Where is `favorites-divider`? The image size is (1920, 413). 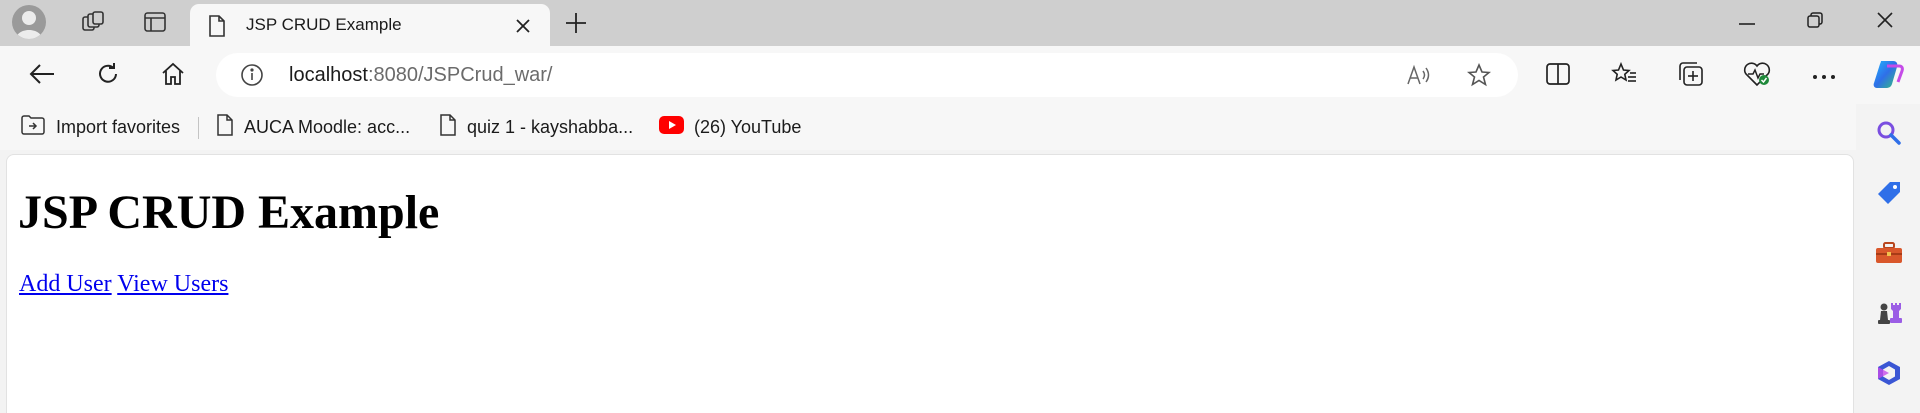
favorites-divider is located at coordinates (198, 128).